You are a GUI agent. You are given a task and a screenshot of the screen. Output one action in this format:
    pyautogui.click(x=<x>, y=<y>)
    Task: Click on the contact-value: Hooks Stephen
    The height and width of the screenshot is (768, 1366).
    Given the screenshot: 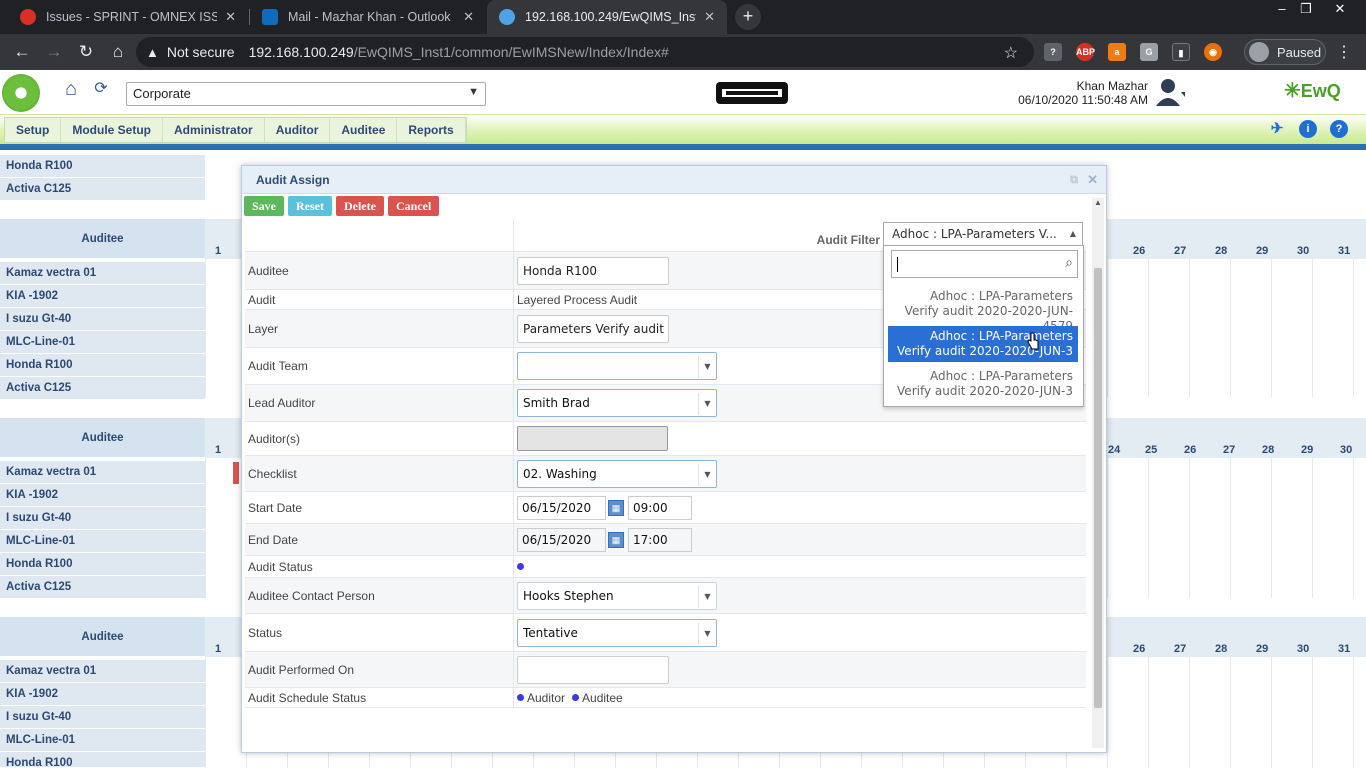 What is the action you would take?
    pyautogui.click(x=568, y=595)
    